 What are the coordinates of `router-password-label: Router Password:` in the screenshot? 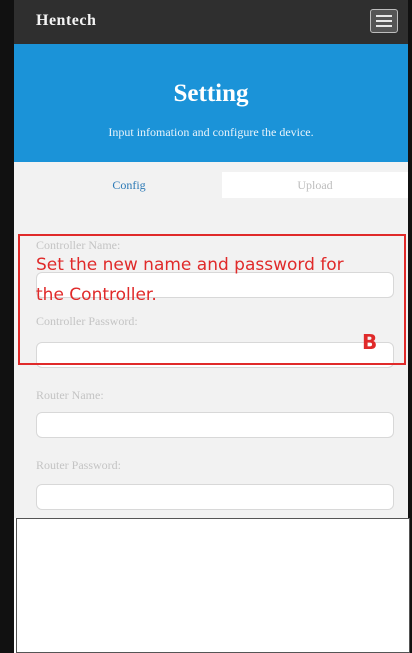 It's located at (78, 465).